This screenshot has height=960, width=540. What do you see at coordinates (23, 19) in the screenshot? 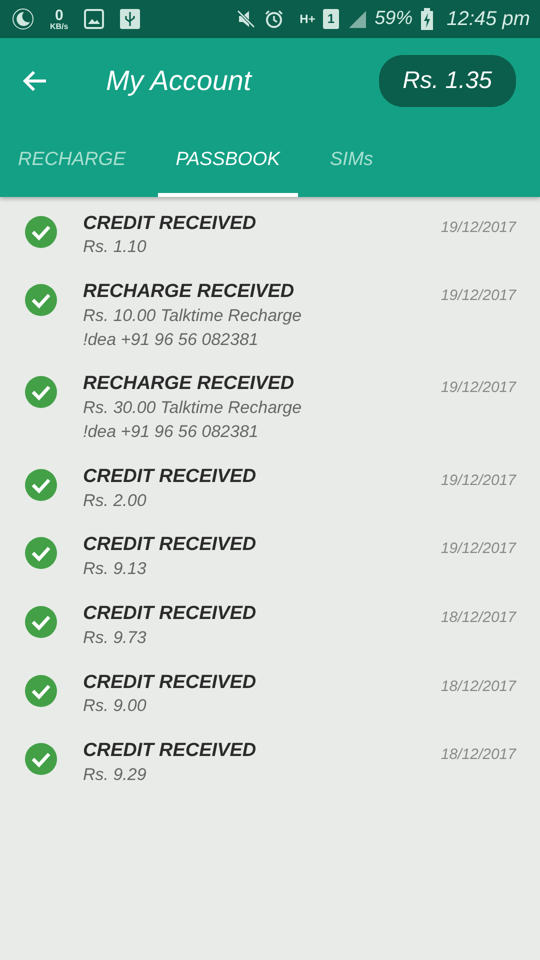
I see `moon-icon` at bounding box center [23, 19].